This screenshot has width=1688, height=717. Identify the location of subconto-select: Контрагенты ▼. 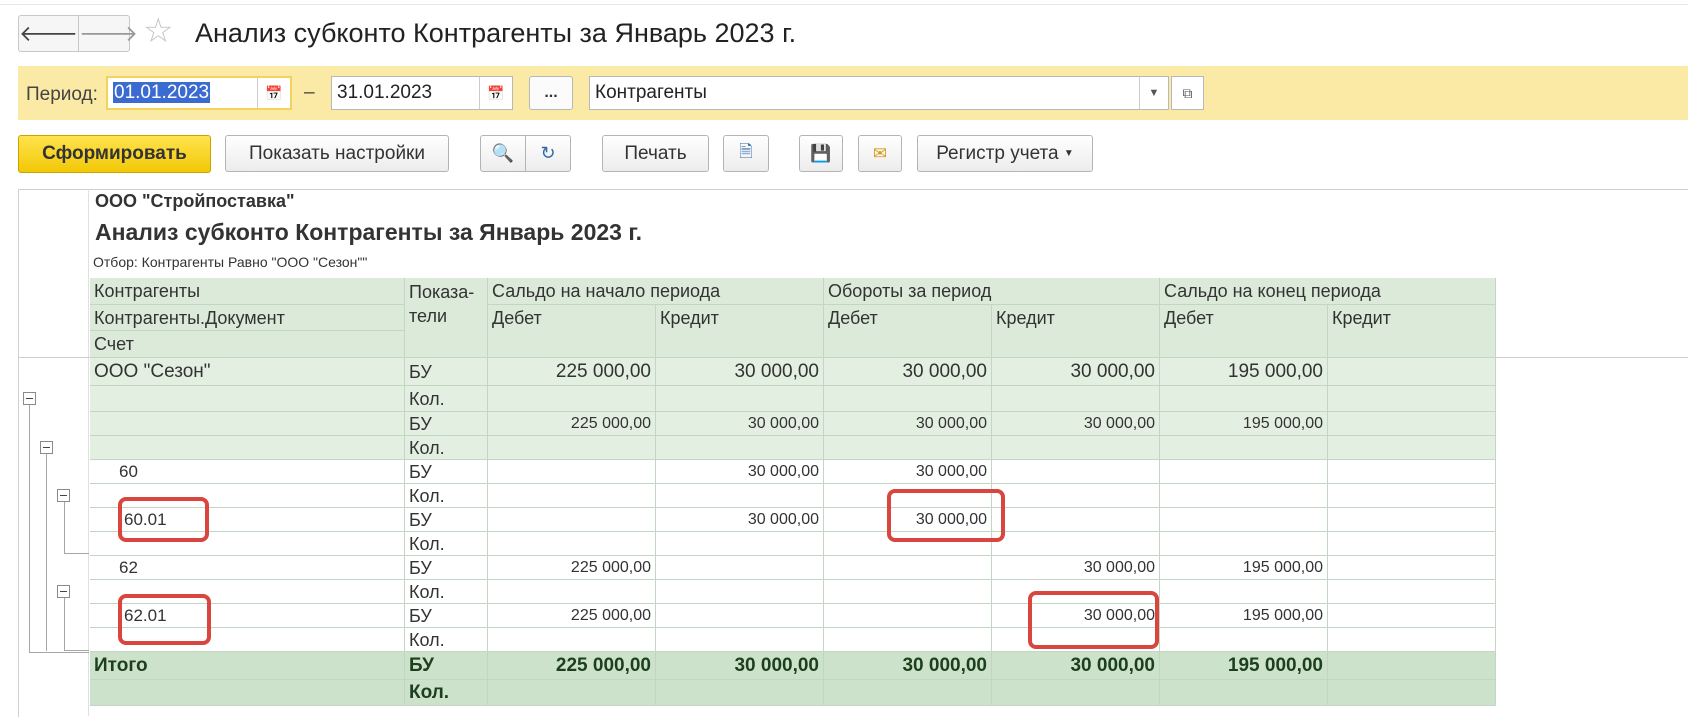
(879, 93).